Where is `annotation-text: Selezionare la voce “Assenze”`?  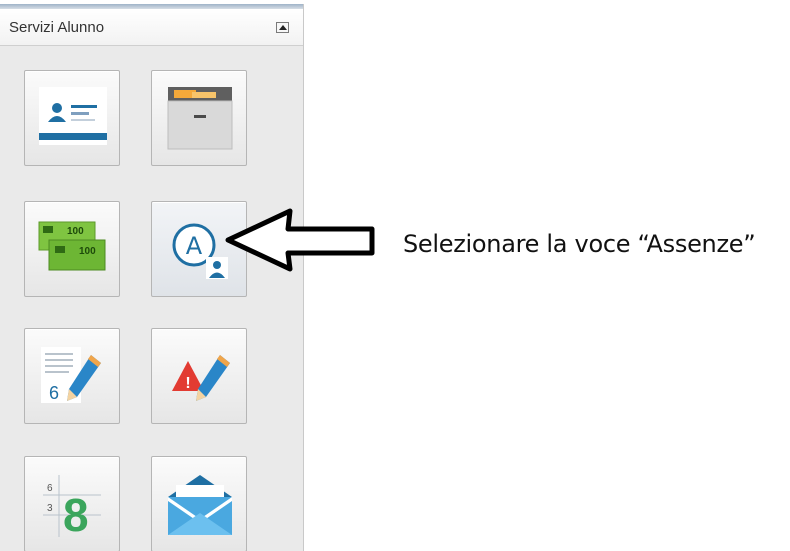 annotation-text: Selezionare la voce “Assenze” is located at coordinates (579, 244).